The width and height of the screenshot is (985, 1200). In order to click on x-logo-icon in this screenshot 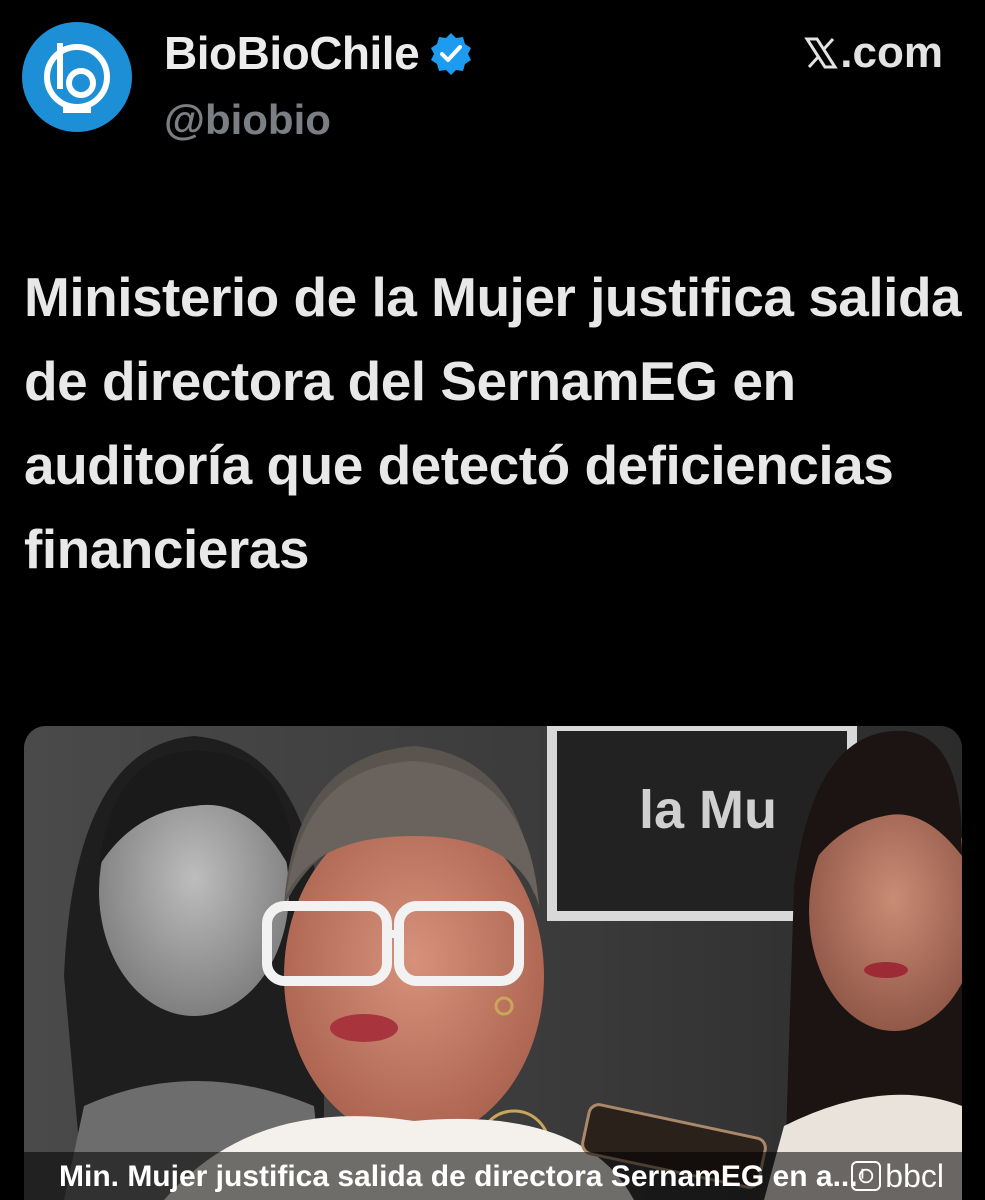, I will do `click(821, 53)`.